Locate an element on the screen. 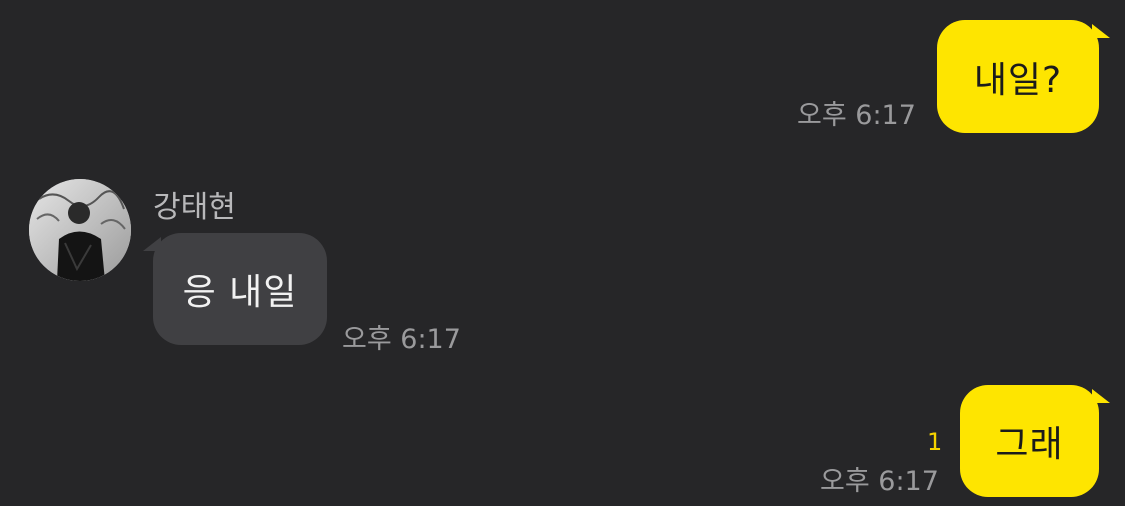  profile-photo-icon is located at coordinates (80, 230).